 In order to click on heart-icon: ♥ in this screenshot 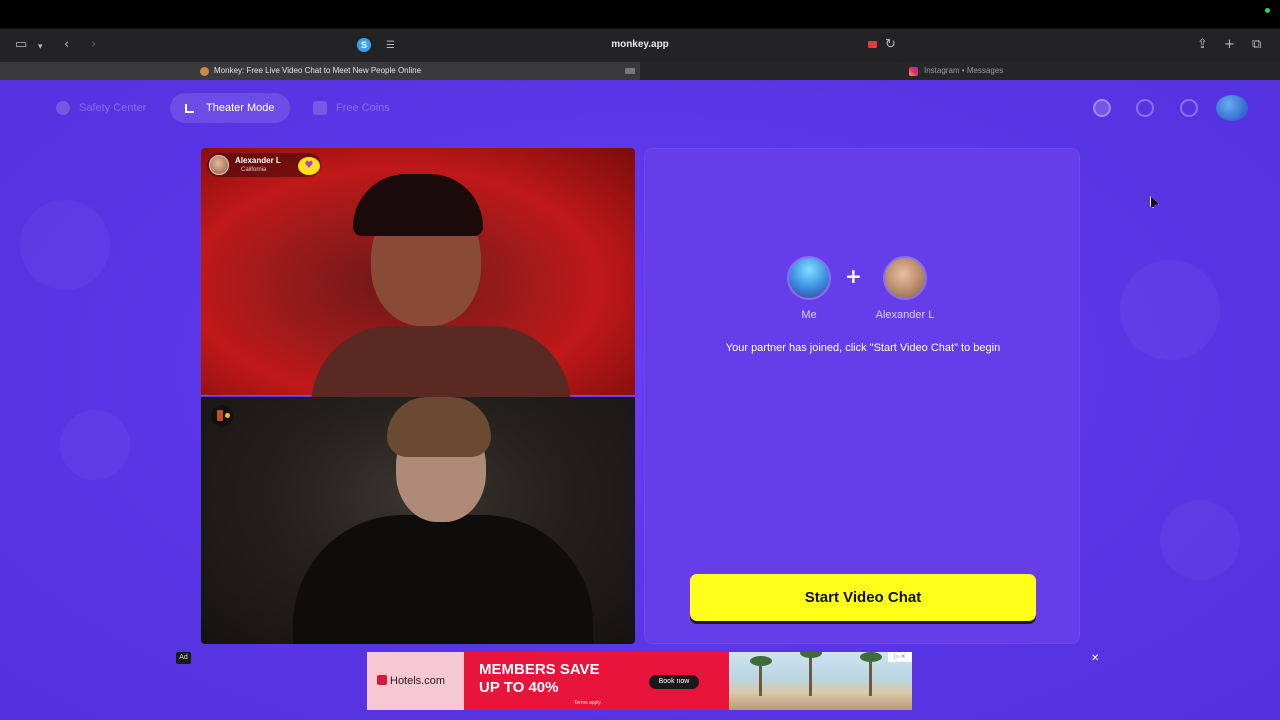, I will do `click(309, 166)`.